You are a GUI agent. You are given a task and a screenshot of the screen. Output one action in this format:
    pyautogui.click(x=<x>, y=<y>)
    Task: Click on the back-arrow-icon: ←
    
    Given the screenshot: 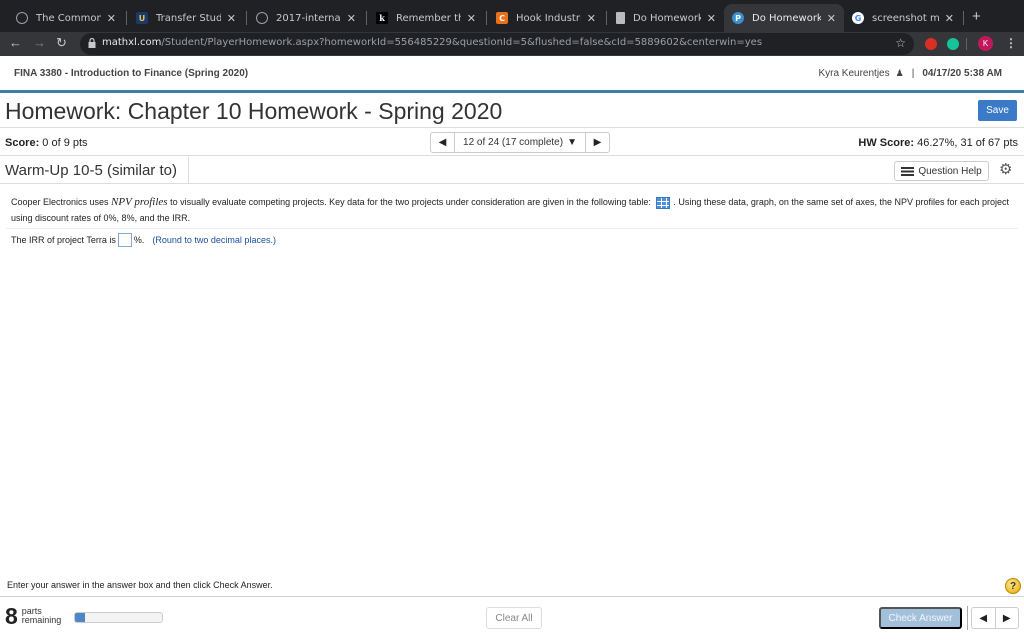 What is the action you would take?
    pyautogui.click(x=15, y=42)
    